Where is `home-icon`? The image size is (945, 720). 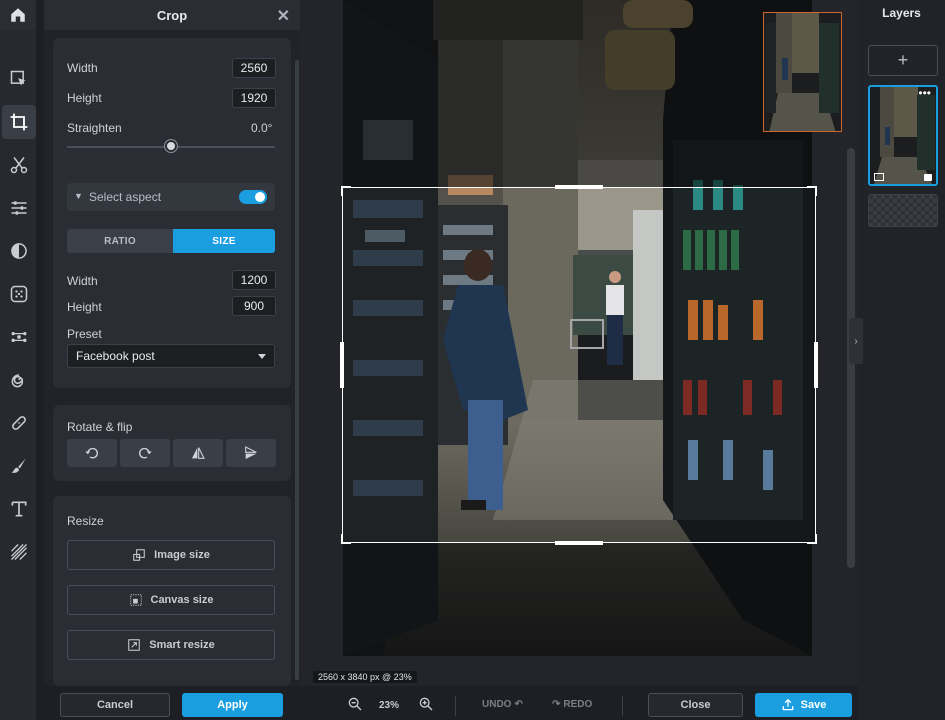
home-icon is located at coordinates (18, 15).